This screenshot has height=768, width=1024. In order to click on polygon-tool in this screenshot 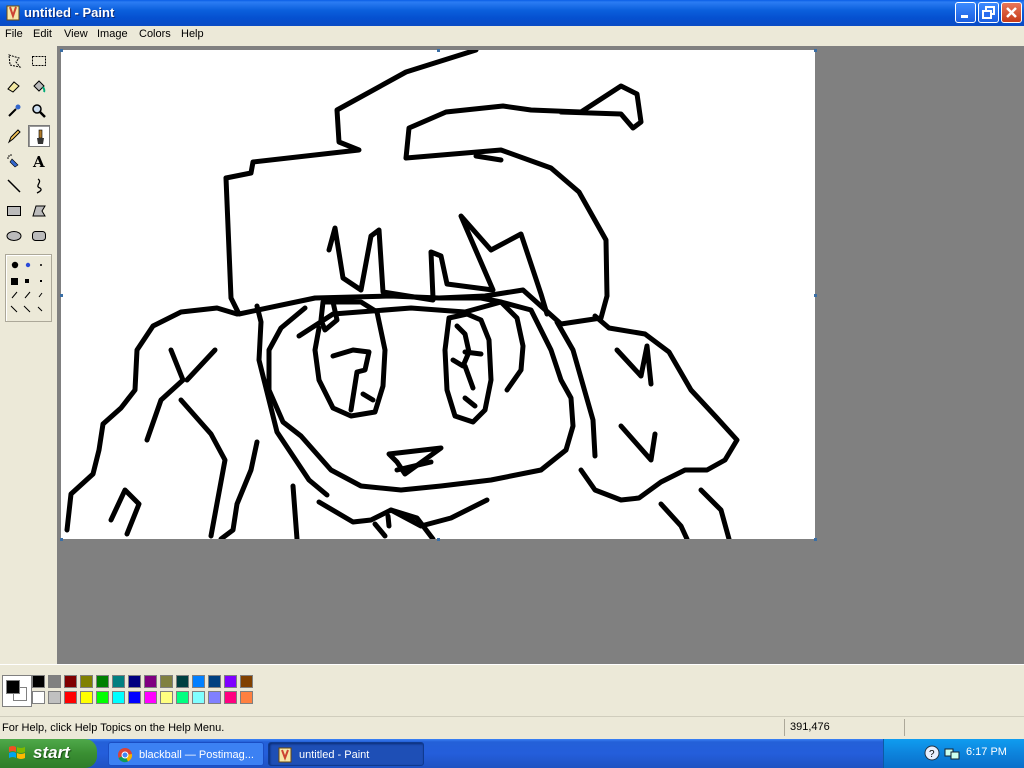, I will do `click(39, 211)`.